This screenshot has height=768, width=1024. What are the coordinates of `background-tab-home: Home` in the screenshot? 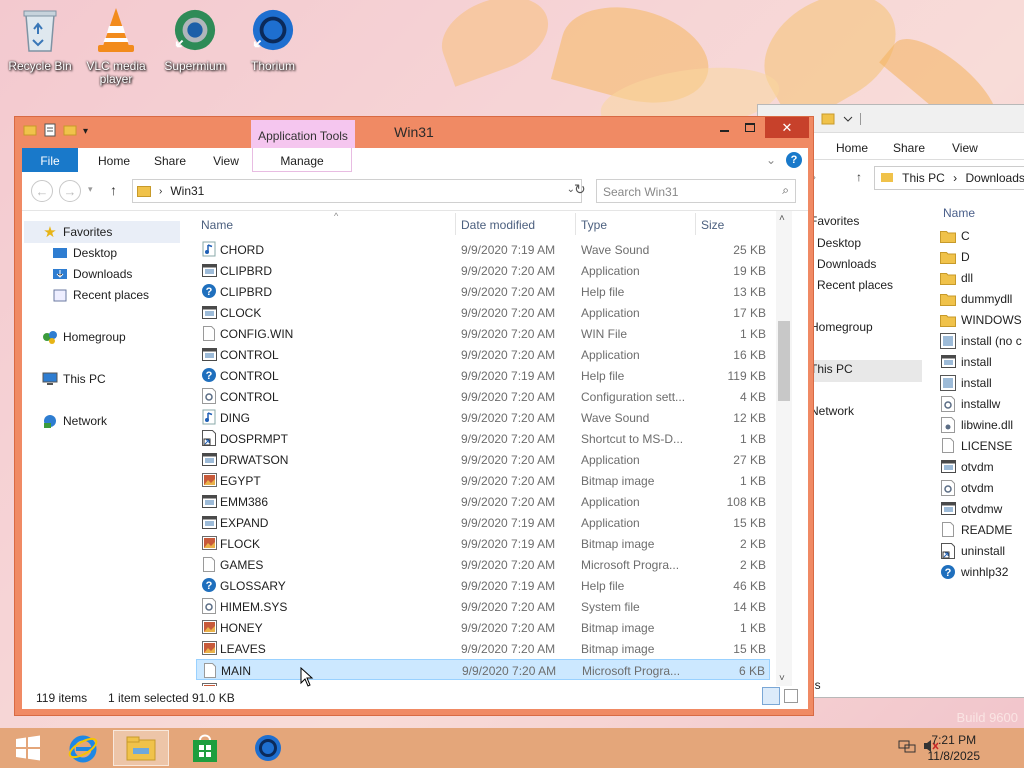 It's located at (852, 148).